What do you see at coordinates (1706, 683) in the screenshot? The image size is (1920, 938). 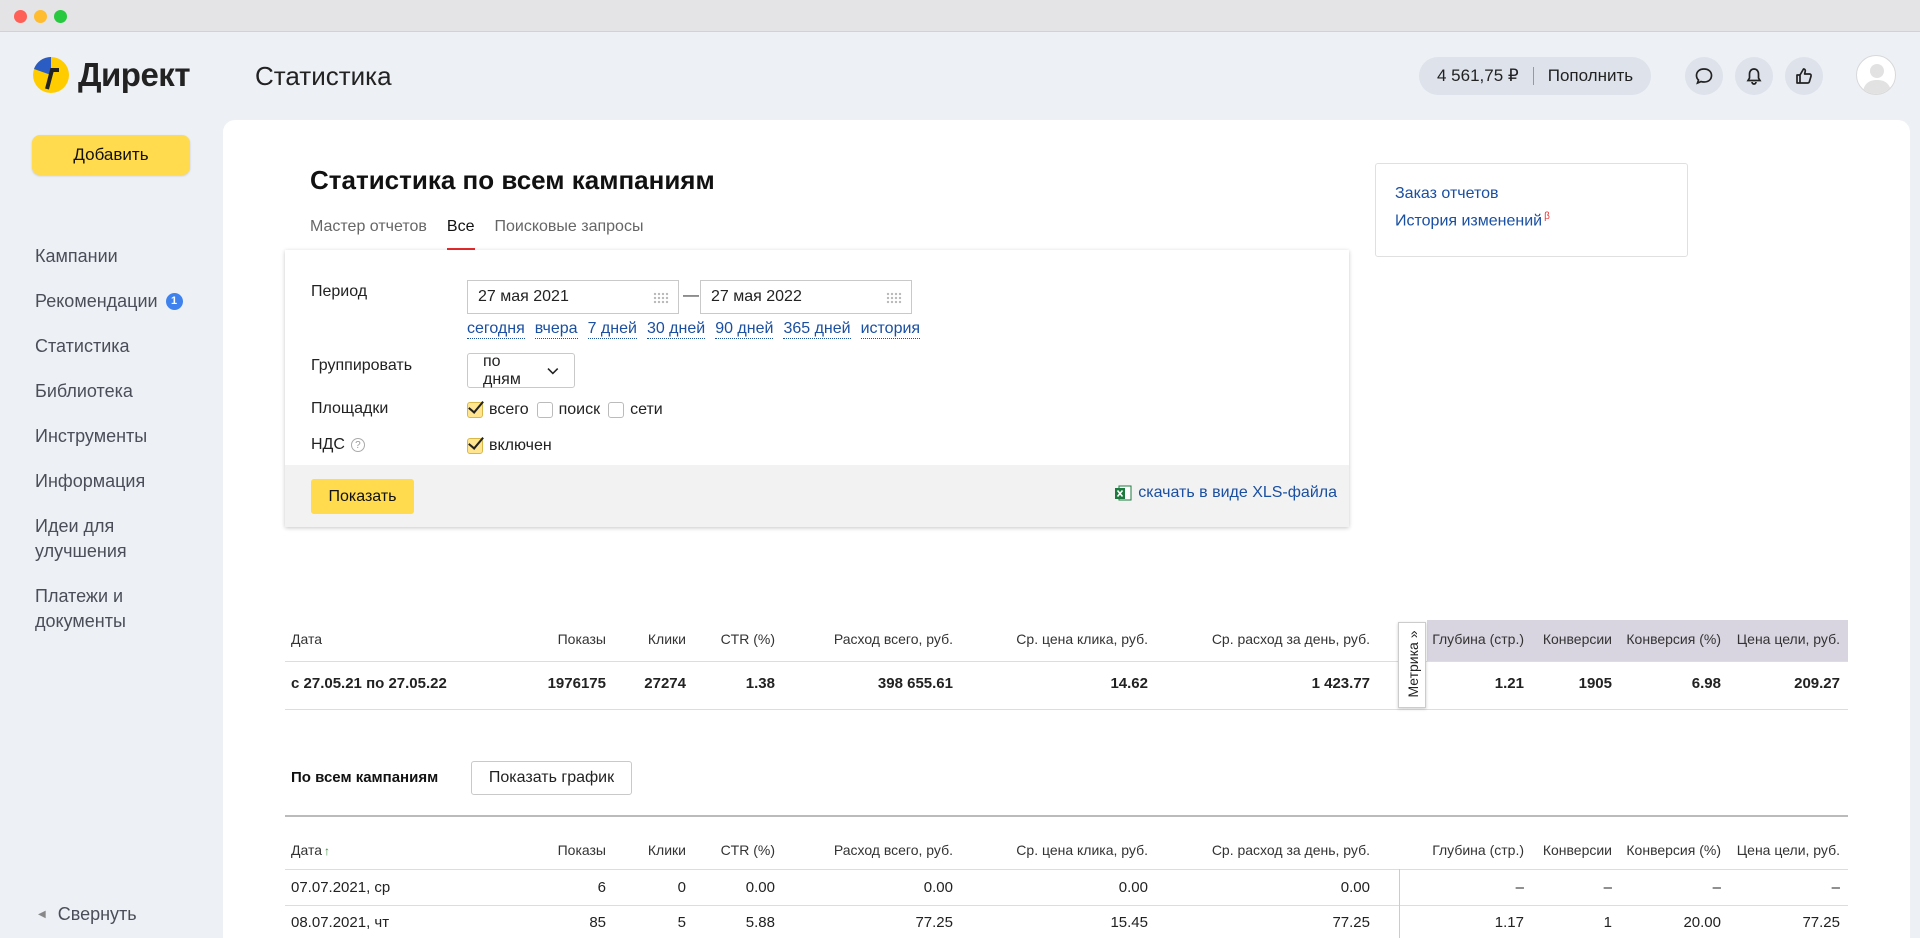 I see `summary-conversion-rate: 6.98` at bounding box center [1706, 683].